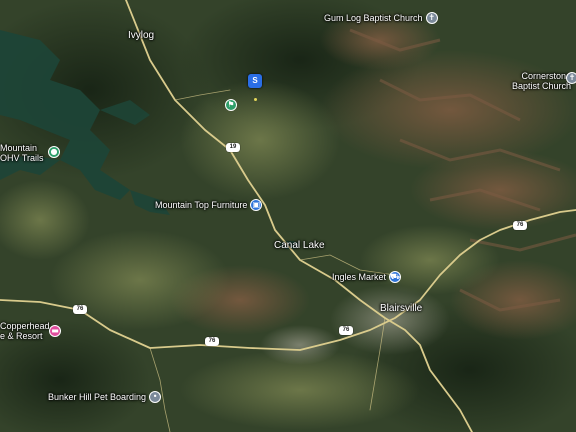 The width and height of the screenshot is (576, 432). I want to click on poi-mountain-top-furniture: Mountain Top Furniture ▣, so click(209, 205).